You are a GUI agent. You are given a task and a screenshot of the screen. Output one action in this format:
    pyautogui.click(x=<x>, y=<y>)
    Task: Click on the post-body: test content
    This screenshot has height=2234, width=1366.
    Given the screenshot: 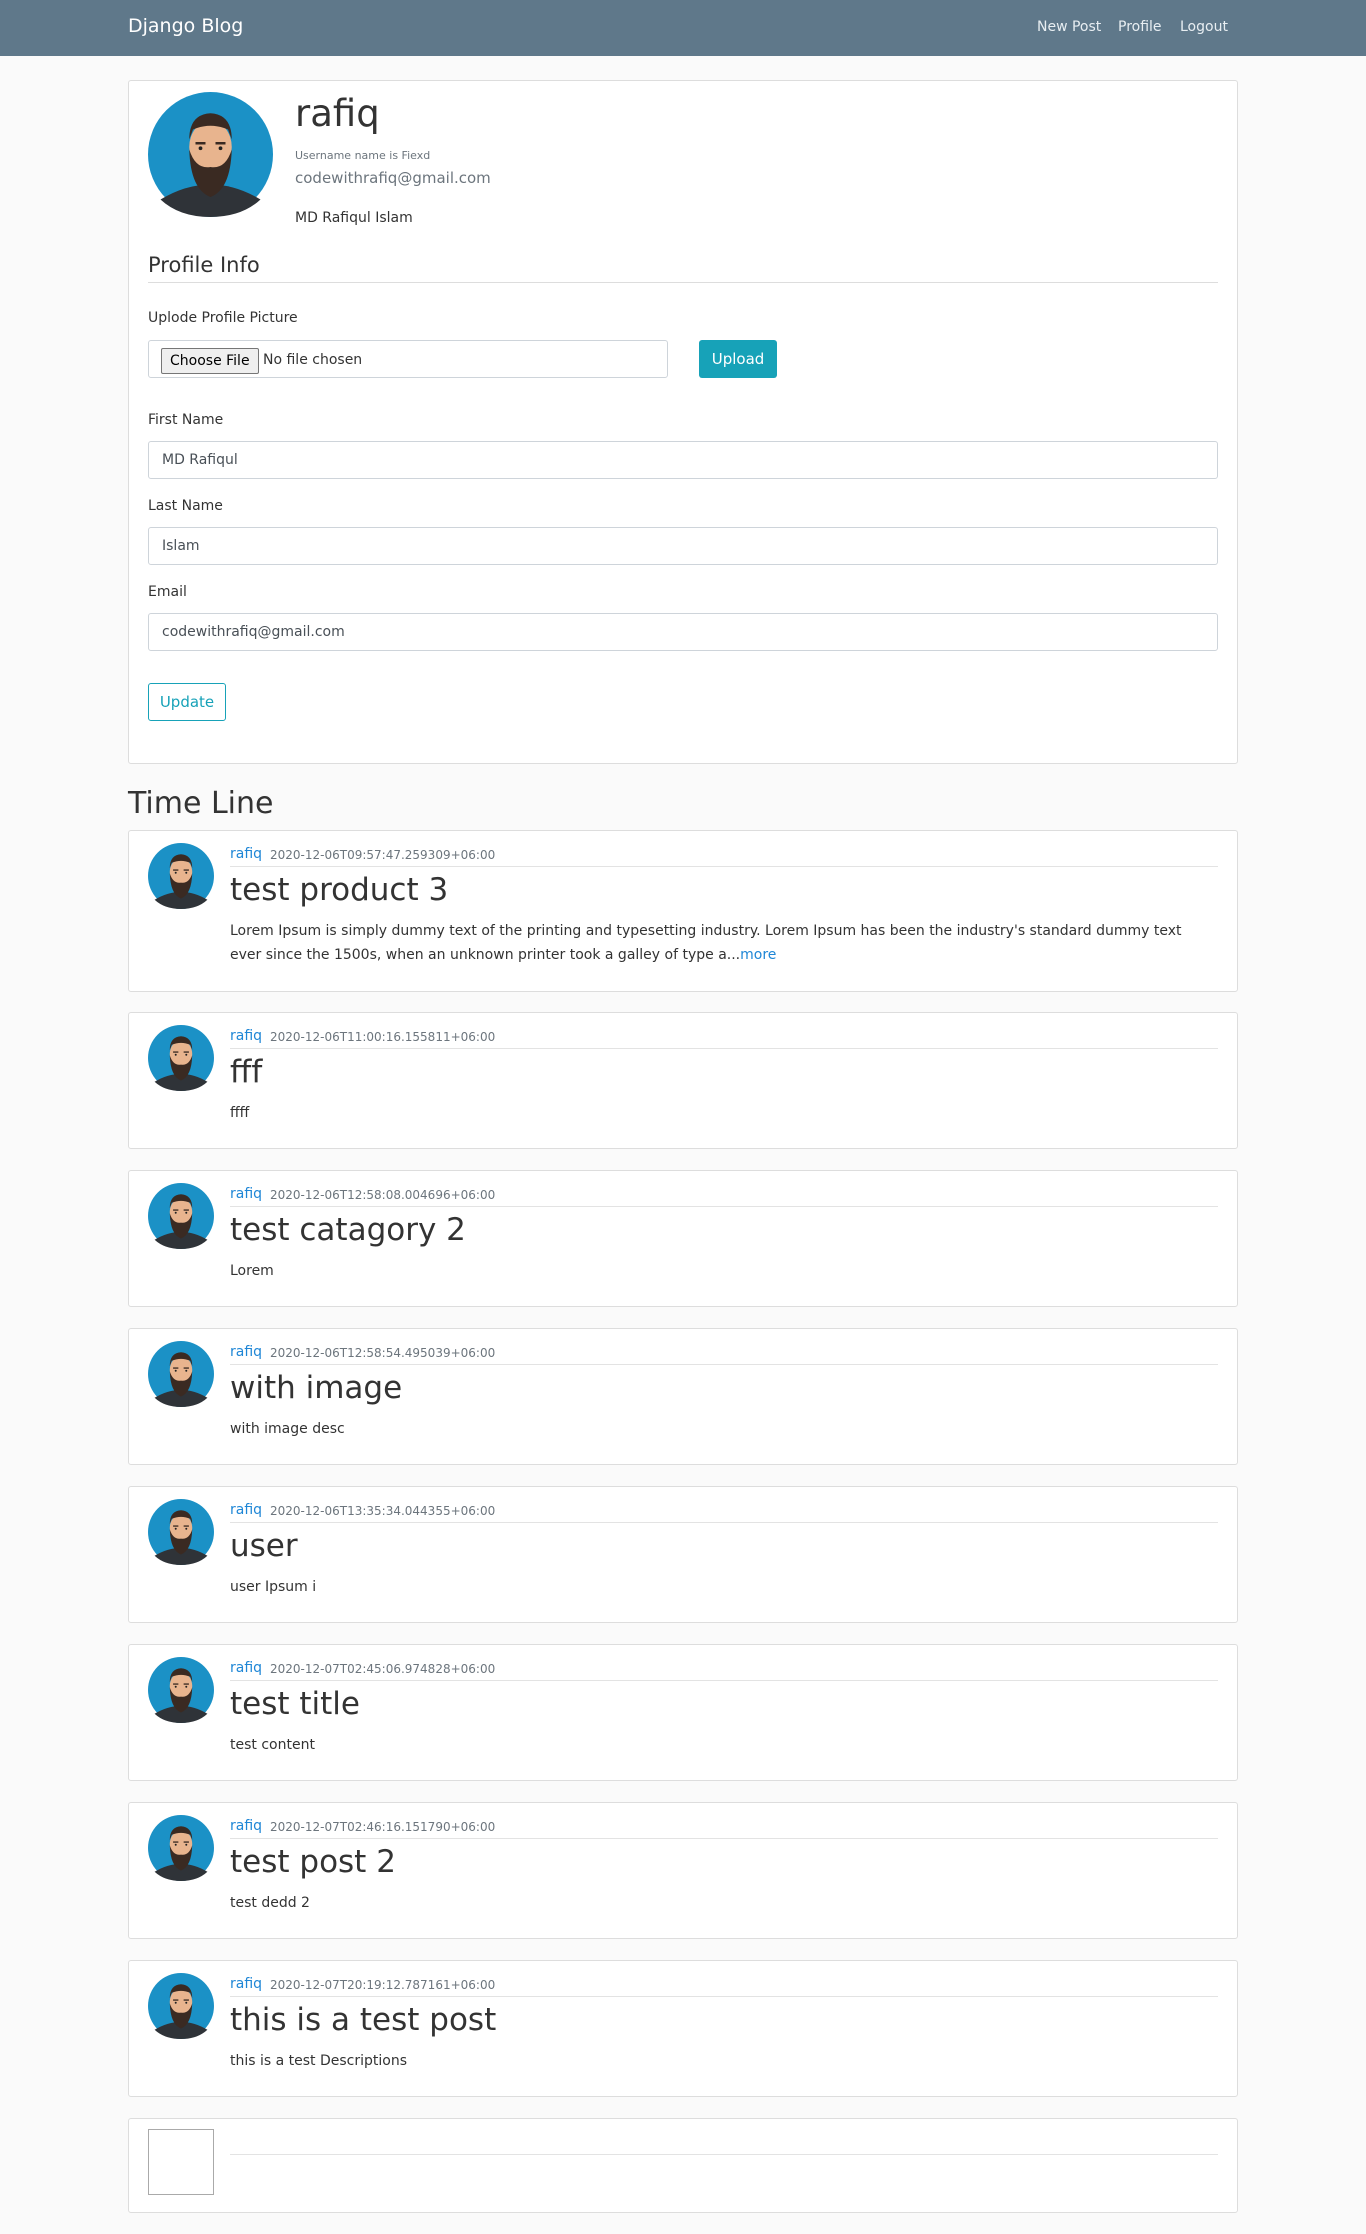 What is the action you would take?
    pyautogui.click(x=272, y=1745)
    